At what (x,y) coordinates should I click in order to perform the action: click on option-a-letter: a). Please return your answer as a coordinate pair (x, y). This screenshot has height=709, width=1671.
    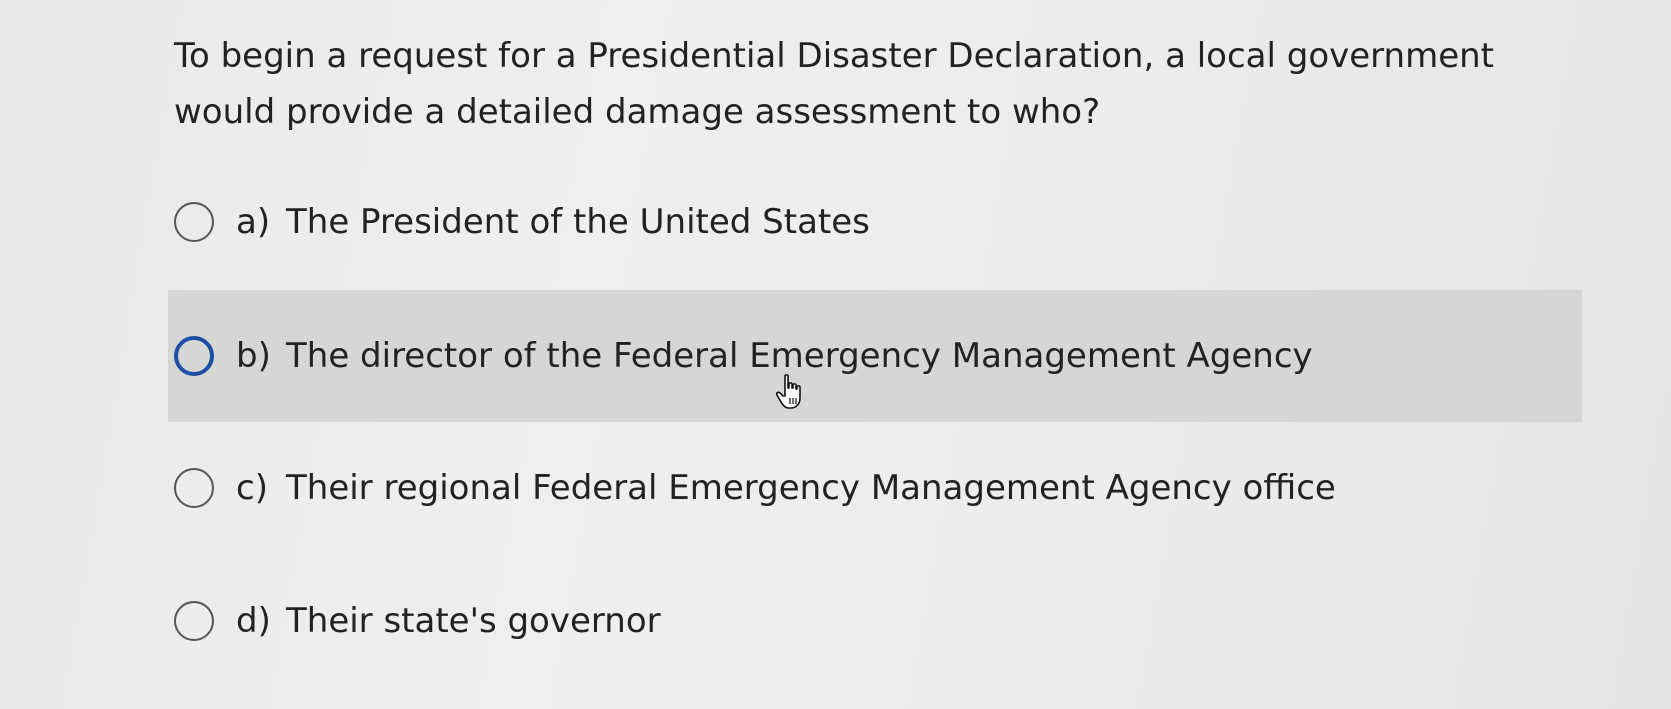
    Looking at the image, I should click on (253, 222).